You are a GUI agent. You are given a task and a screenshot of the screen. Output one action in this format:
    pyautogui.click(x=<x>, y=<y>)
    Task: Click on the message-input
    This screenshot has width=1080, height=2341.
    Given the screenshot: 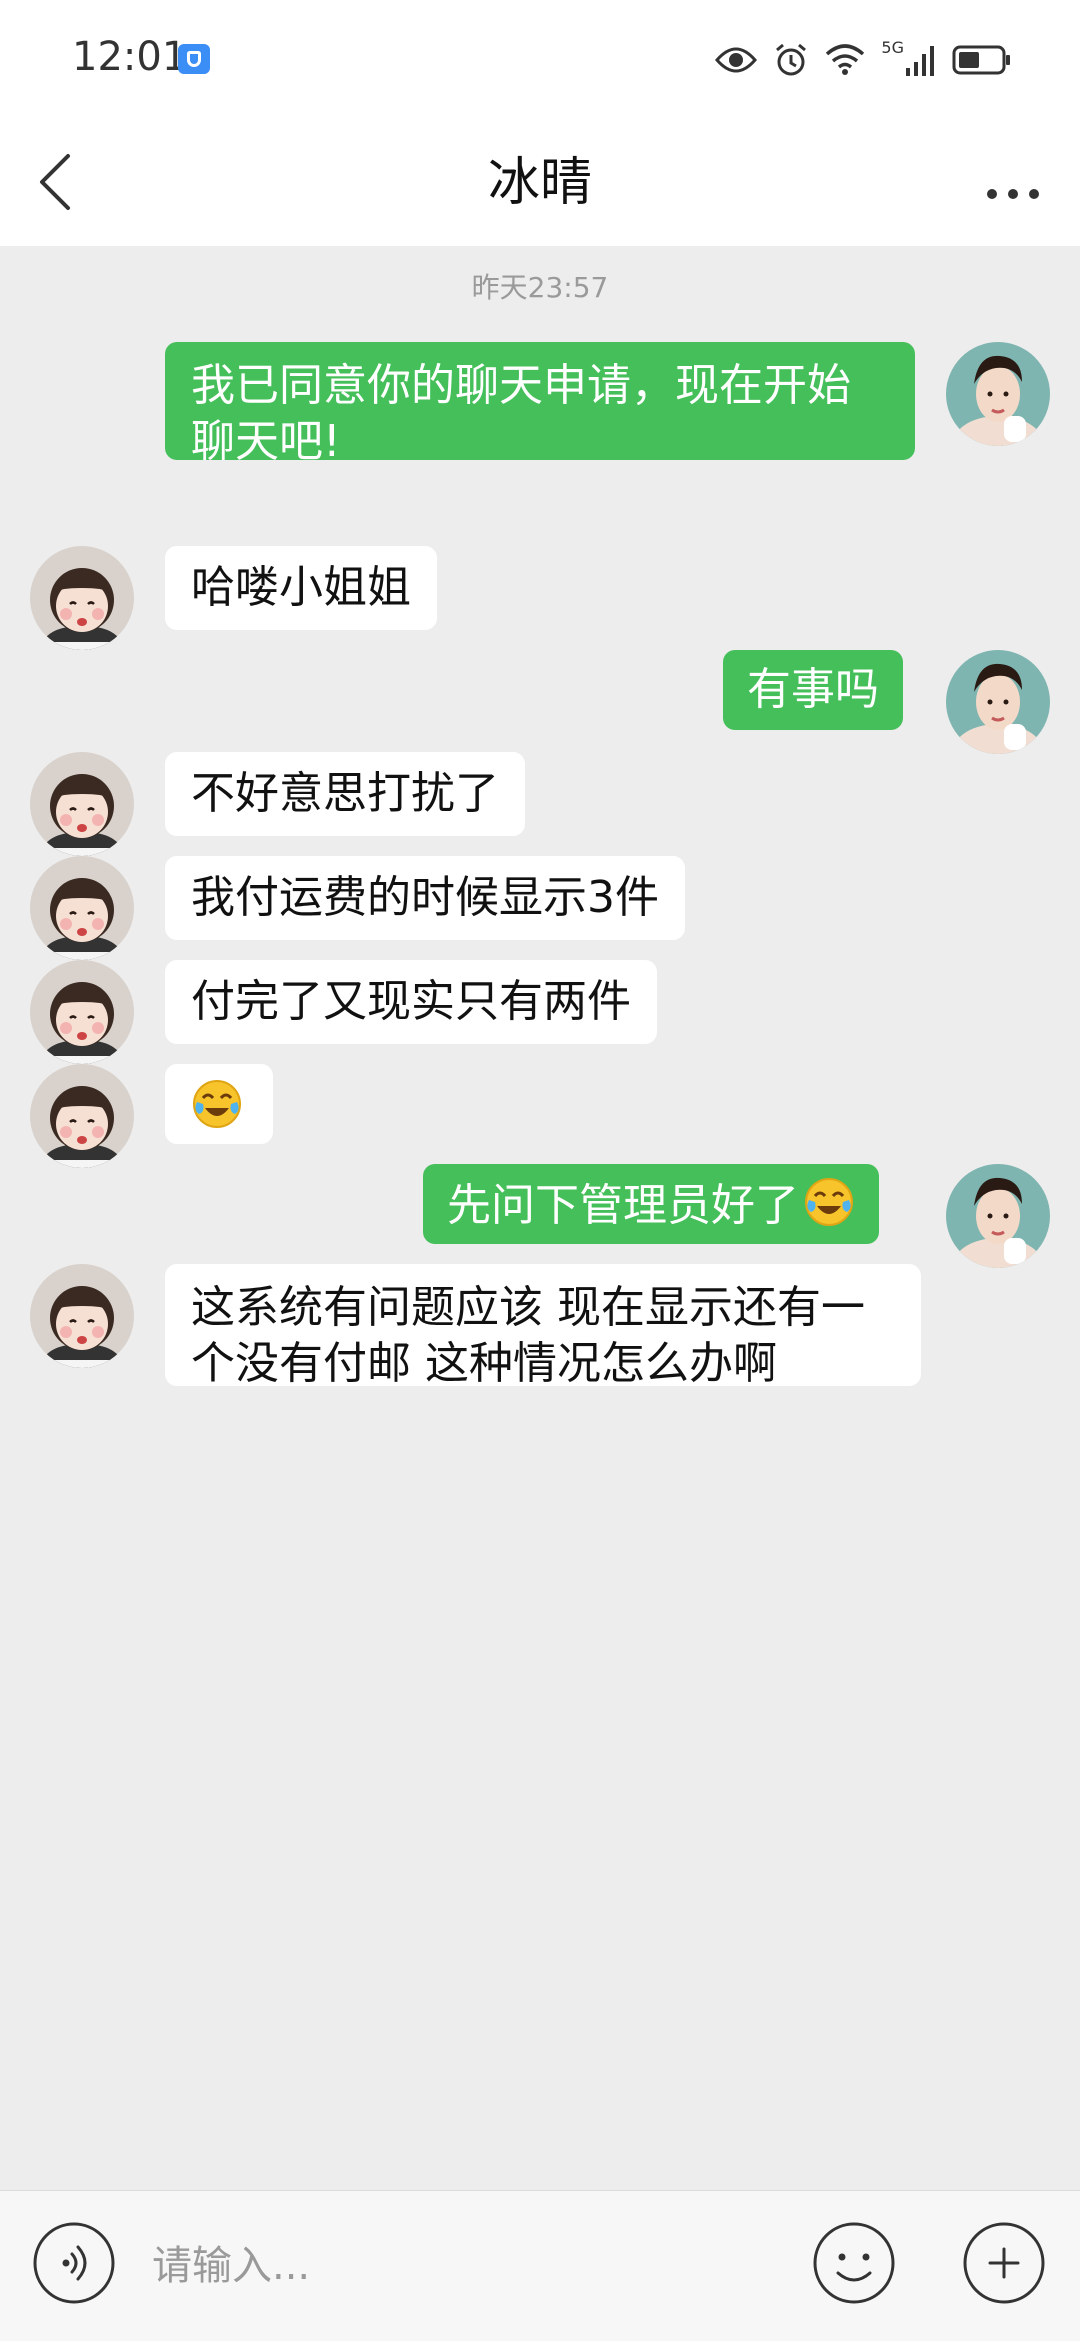 What is the action you would take?
    pyautogui.click(x=462, y=2266)
    